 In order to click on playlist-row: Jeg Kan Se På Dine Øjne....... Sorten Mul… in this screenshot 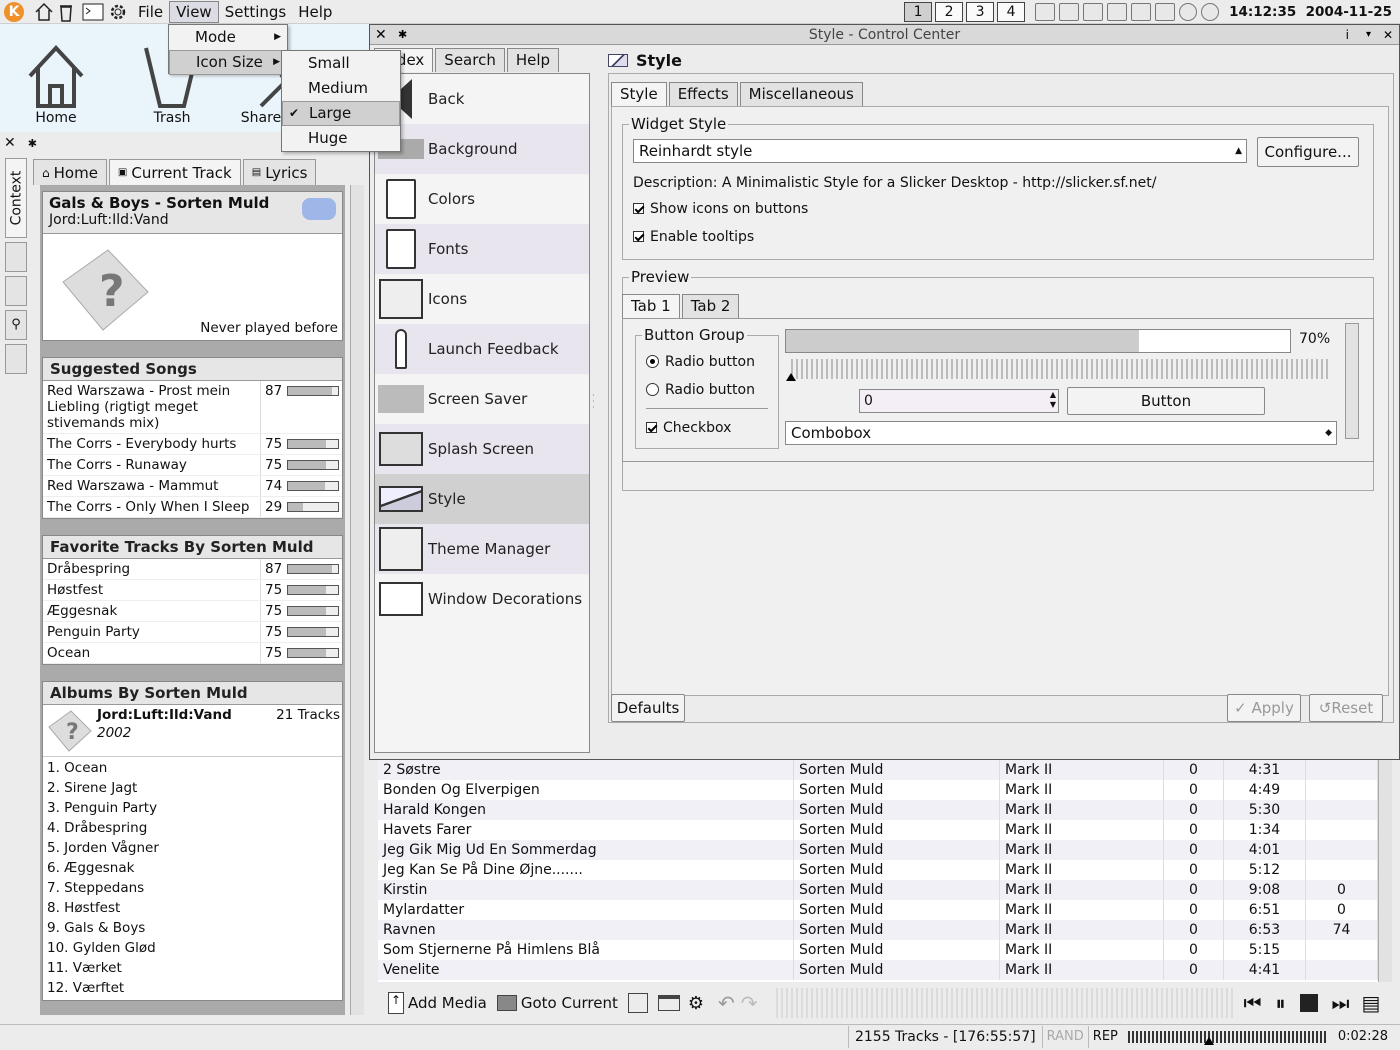, I will do `click(878, 870)`.